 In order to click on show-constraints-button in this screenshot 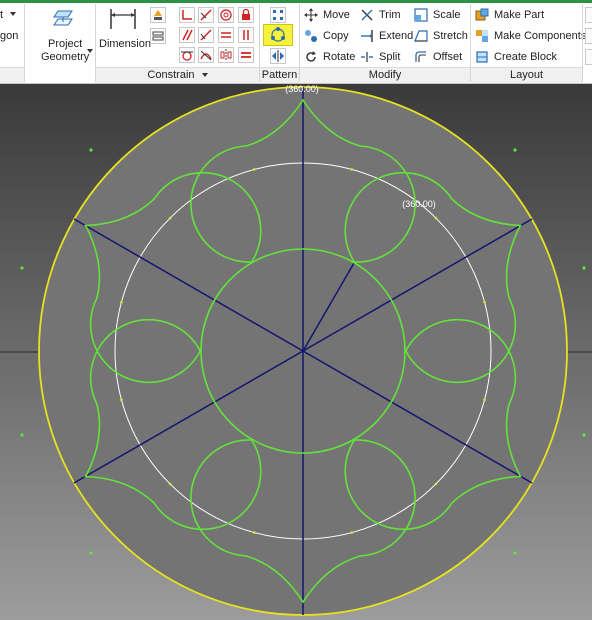, I will do `click(158, 15)`.